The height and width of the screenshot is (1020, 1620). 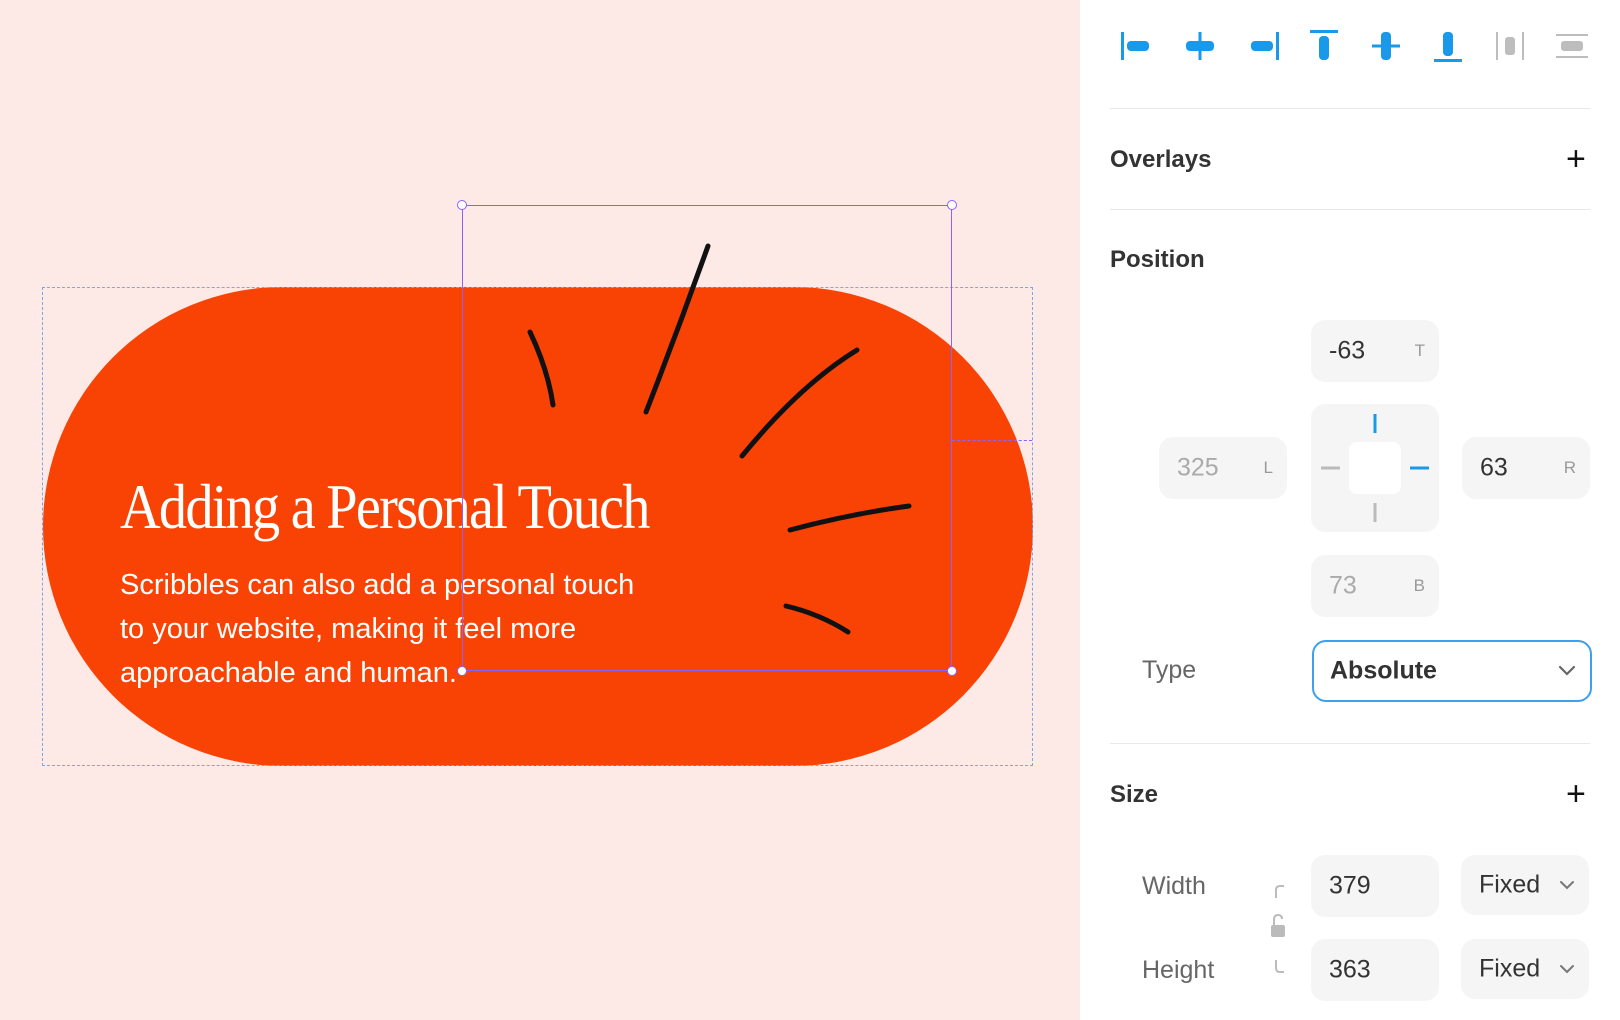 I want to click on add-size-button: +, so click(x=1576, y=794).